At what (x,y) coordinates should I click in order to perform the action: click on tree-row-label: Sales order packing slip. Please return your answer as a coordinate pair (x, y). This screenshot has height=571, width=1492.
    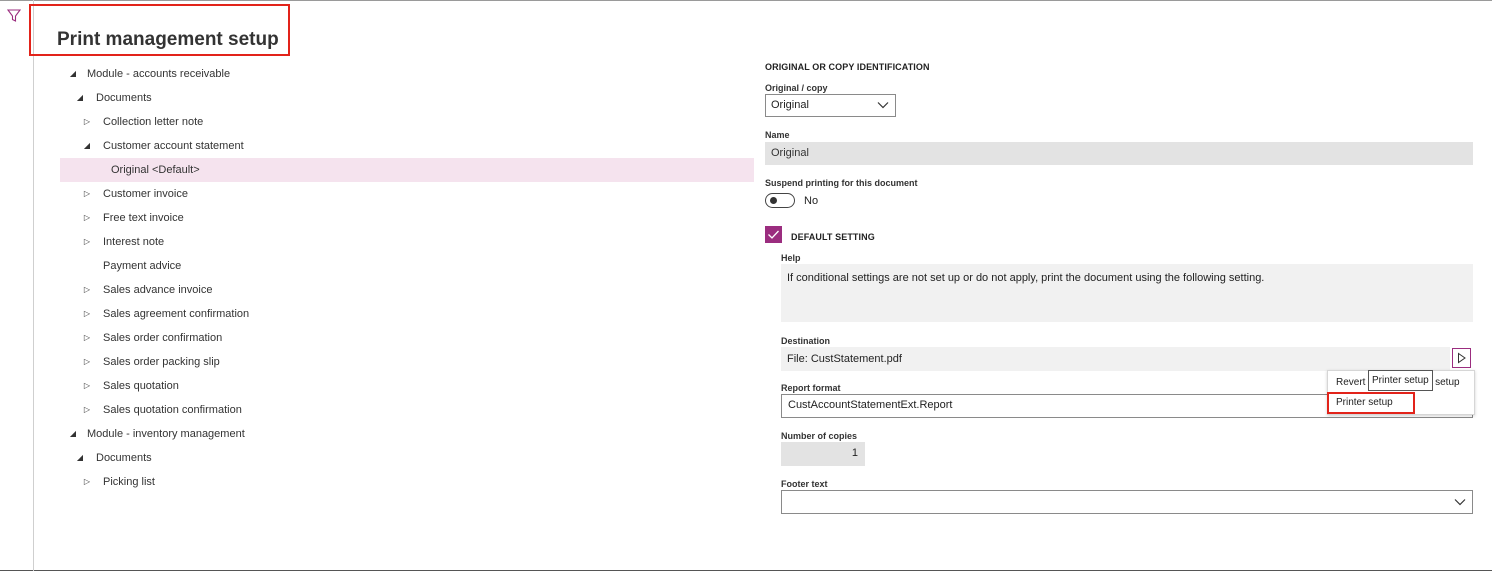
    Looking at the image, I should click on (161, 362).